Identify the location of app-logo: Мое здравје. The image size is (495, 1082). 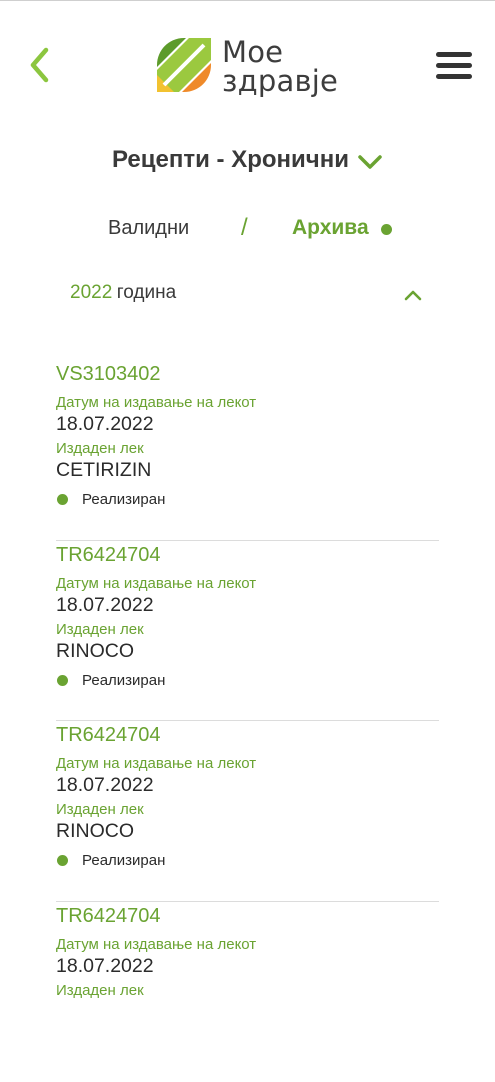
(255, 68).